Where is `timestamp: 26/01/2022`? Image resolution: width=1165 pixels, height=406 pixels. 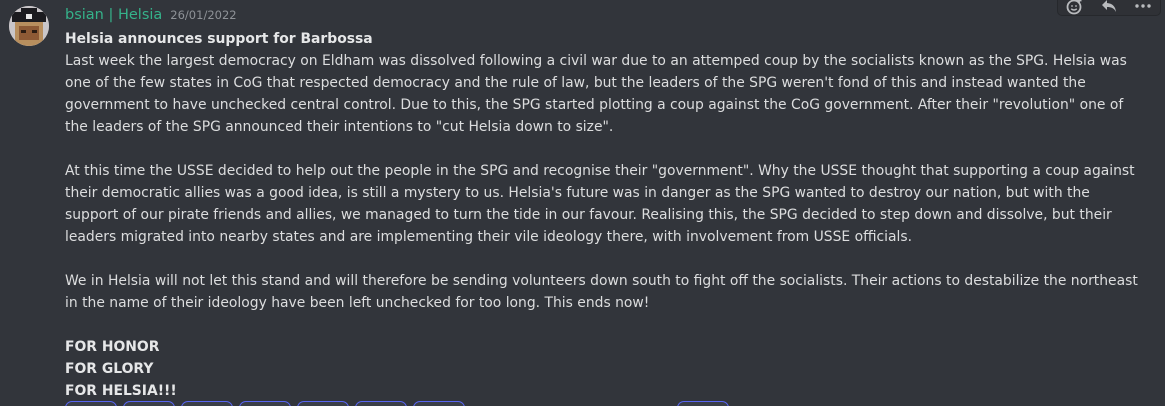 timestamp: 26/01/2022 is located at coordinates (203, 15).